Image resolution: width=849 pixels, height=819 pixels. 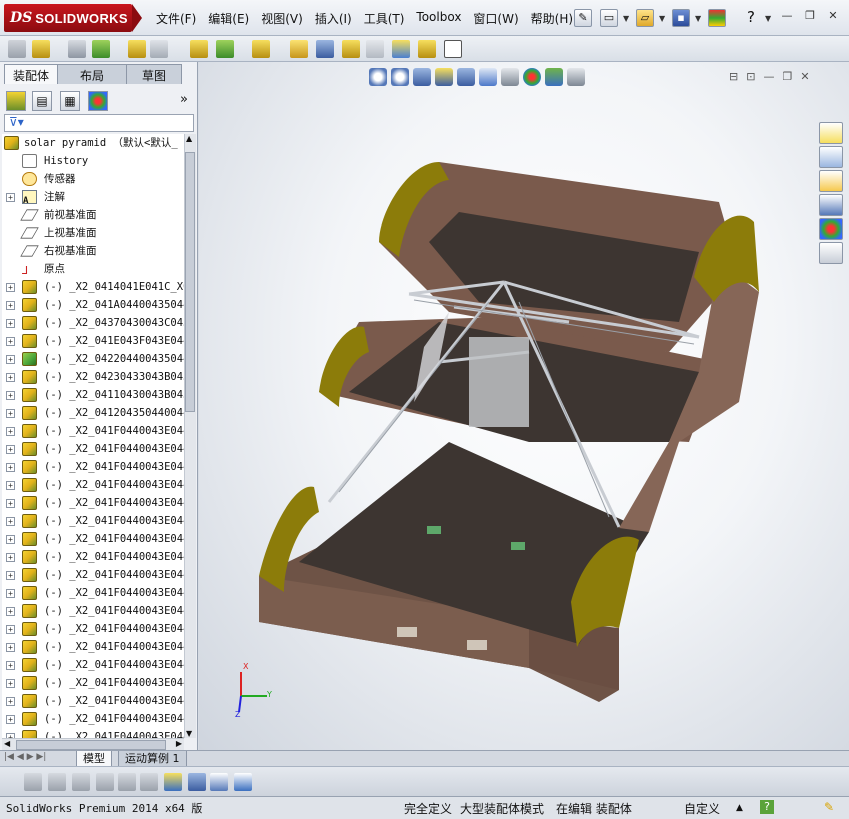 I want to click on quick-tips-help-icon: ?, so click(x=767, y=807).